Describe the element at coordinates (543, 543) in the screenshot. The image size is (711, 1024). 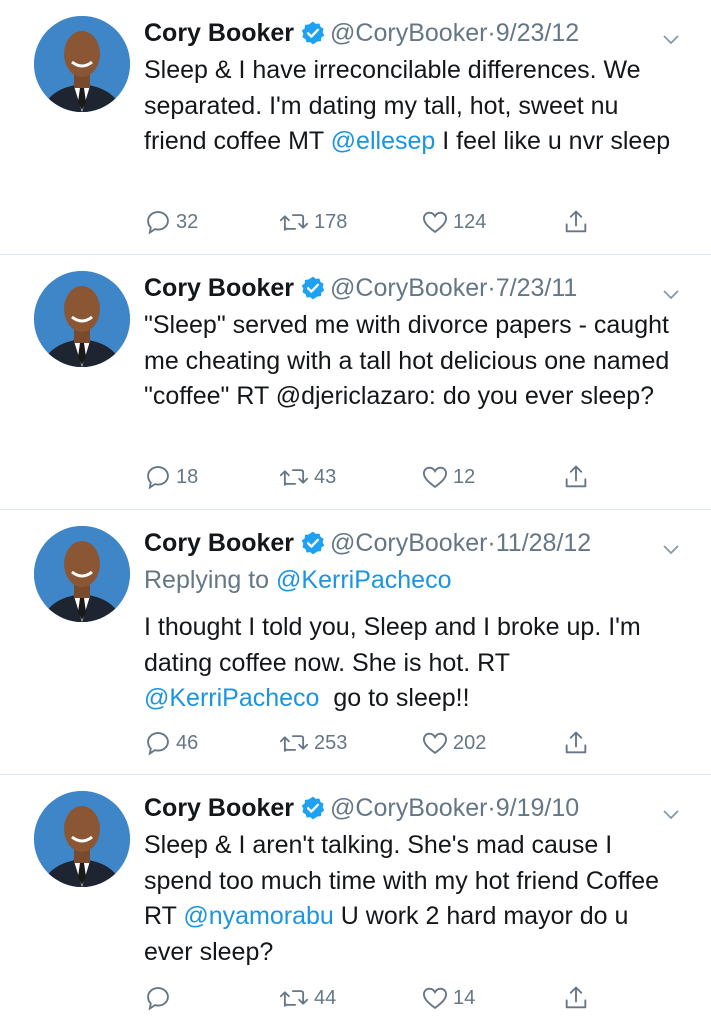
I see `tweet-date: 11/28/12` at that location.